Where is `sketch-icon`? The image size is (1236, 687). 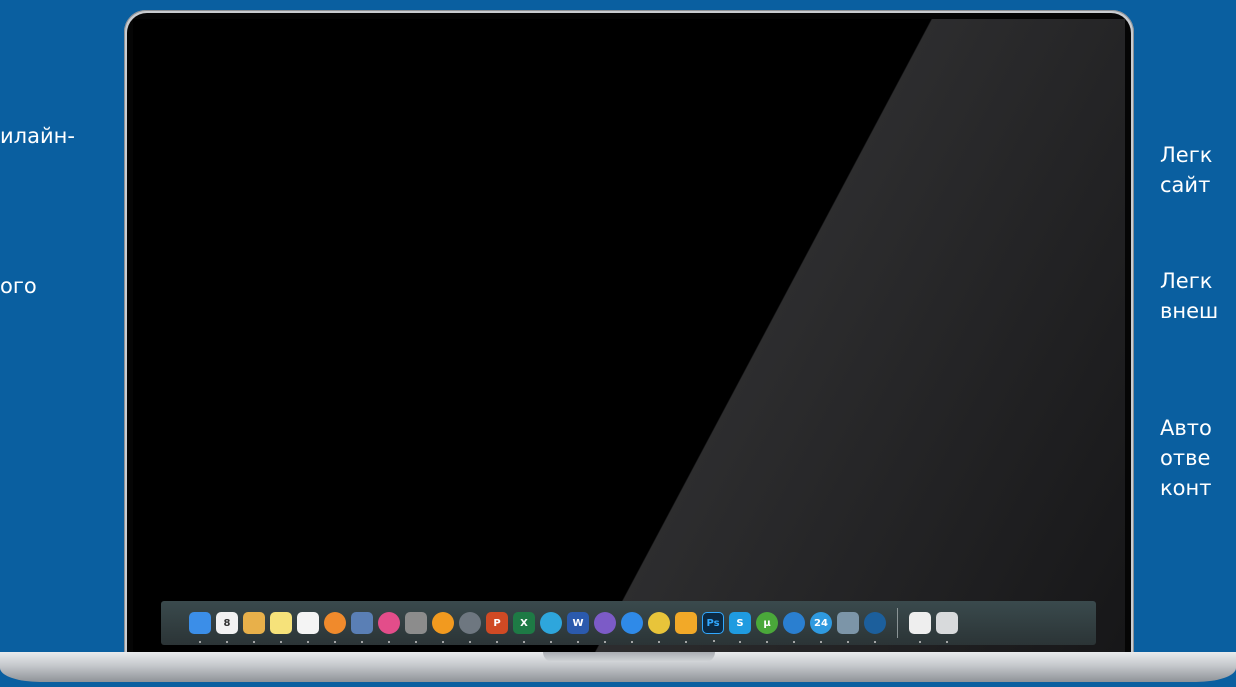
sketch-icon is located at coordinates (686, 627).